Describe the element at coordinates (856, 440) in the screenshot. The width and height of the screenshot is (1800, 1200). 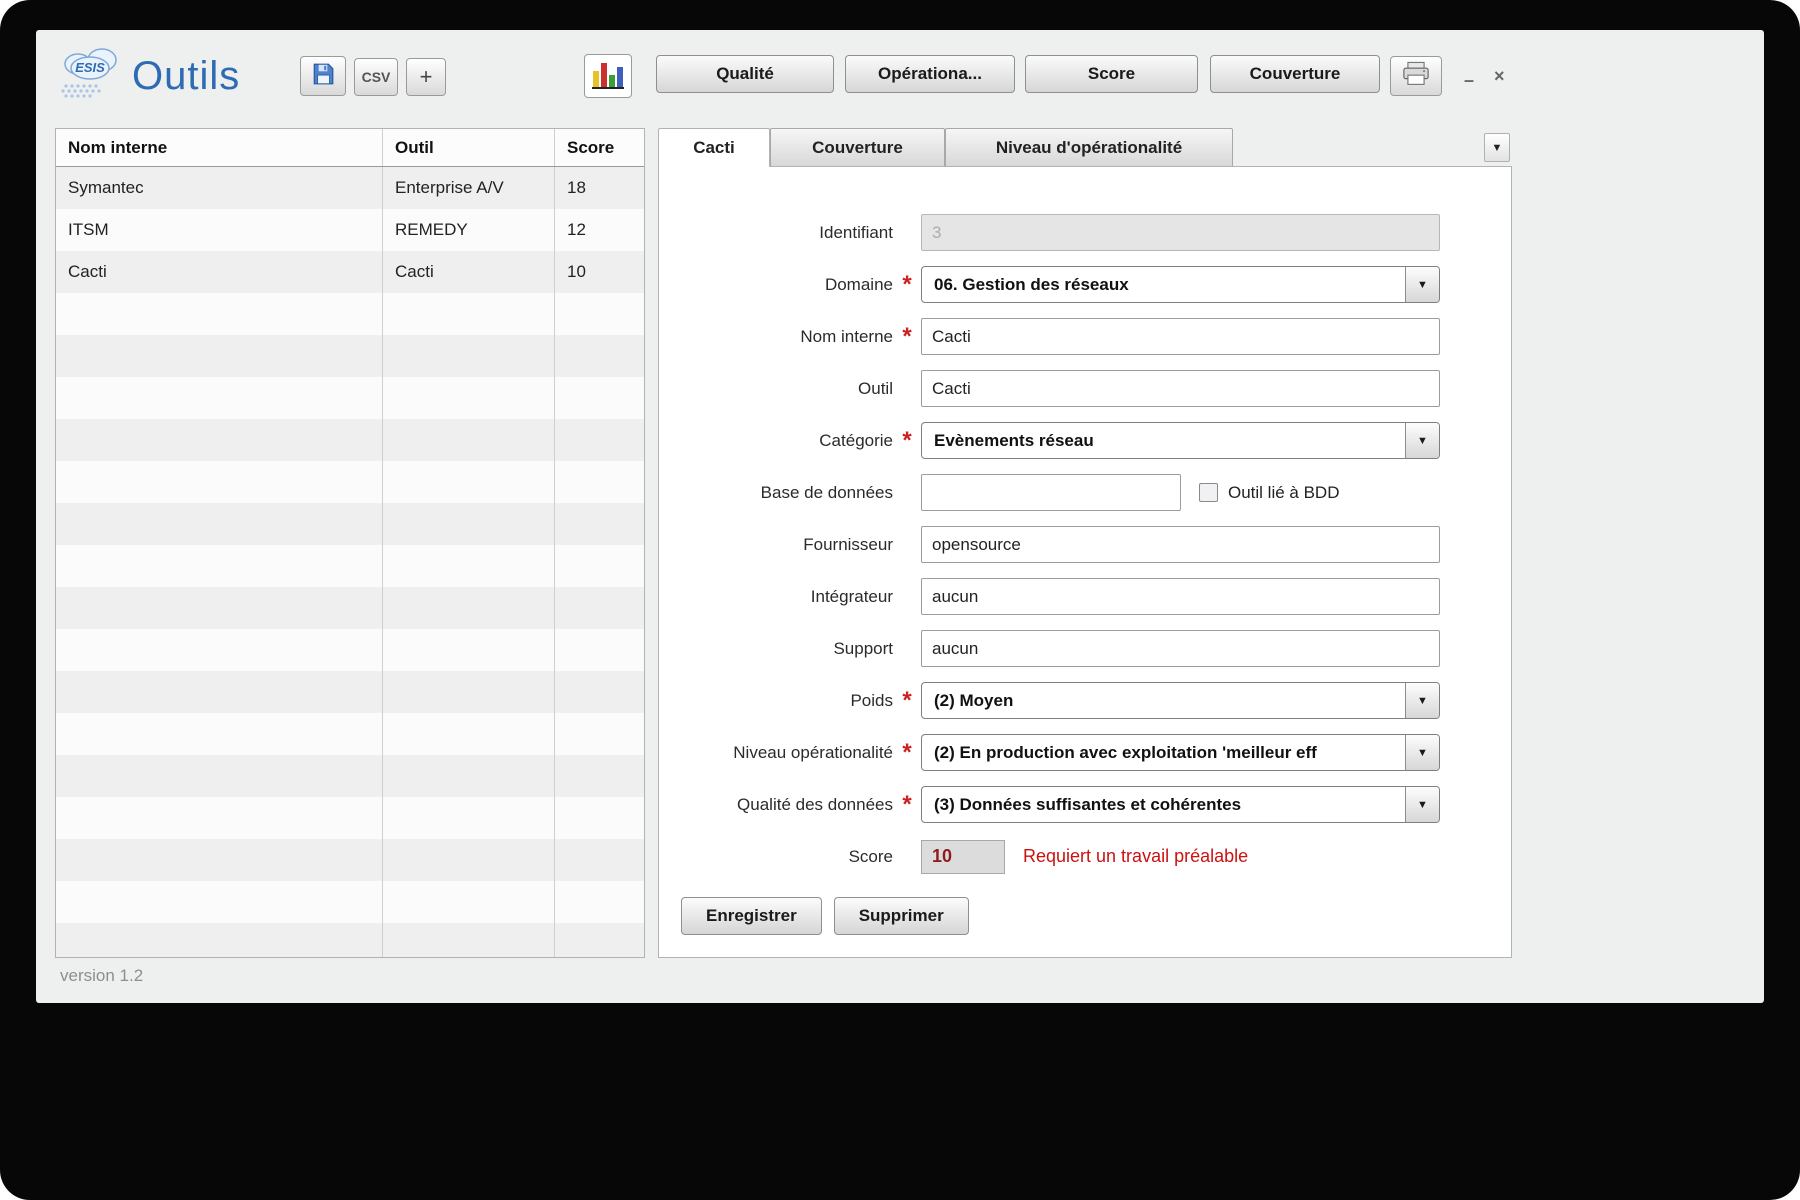
I see `categorie-label: Catégorie` at that location.